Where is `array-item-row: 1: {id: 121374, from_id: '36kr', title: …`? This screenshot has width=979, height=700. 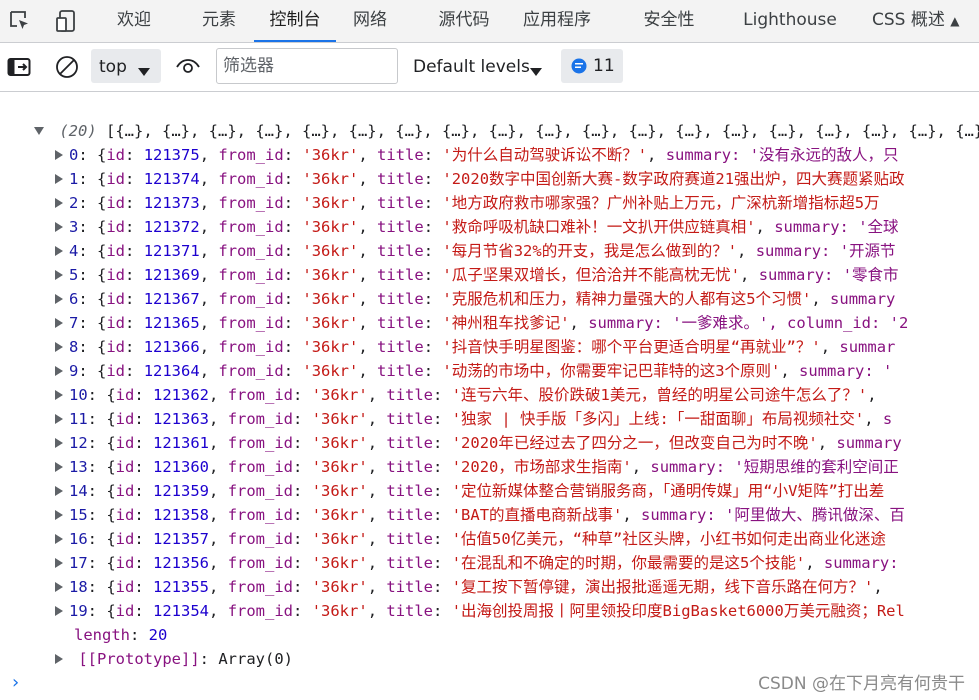
array-item-row: 1: {id: 121374, from_id: '36kr', title: … is located at coordinates (480, 179).